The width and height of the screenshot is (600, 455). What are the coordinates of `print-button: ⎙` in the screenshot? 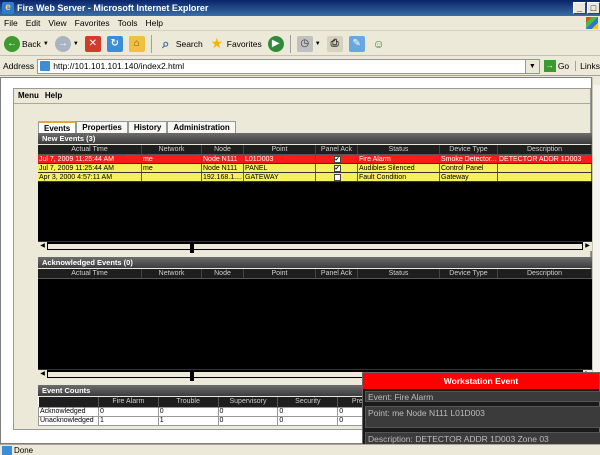 It's located at (335, 44).